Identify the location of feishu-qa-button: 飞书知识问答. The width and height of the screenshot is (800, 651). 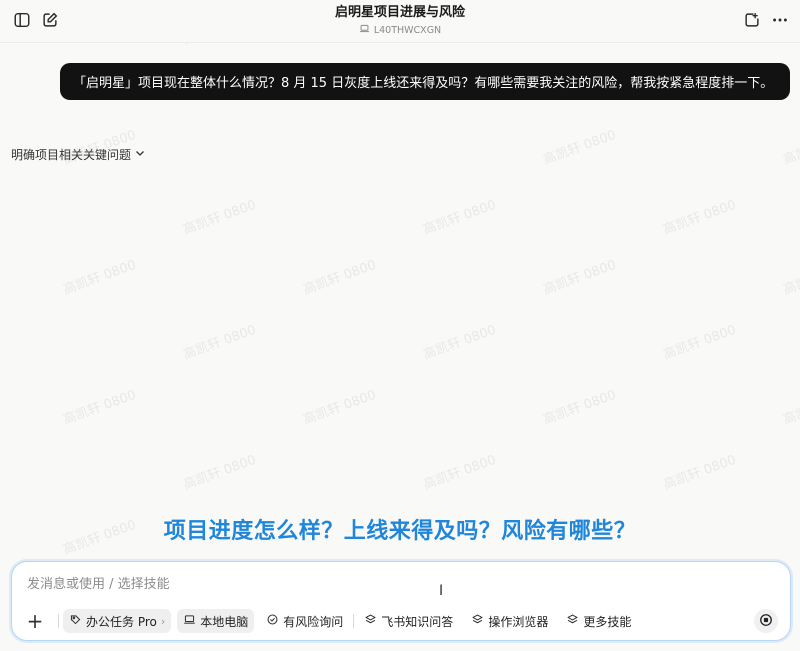
(408, 621).